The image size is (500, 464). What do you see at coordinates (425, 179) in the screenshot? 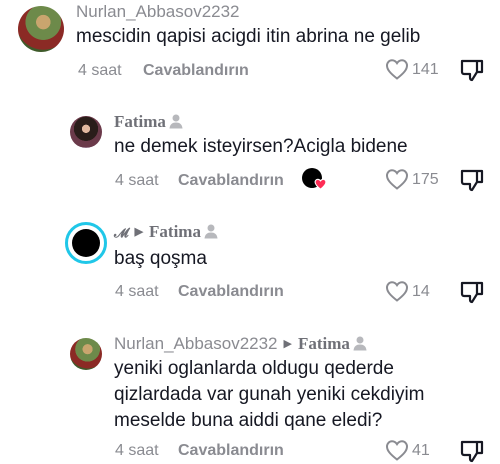
I see `like-count: 175` at bounding box center [425, 179].